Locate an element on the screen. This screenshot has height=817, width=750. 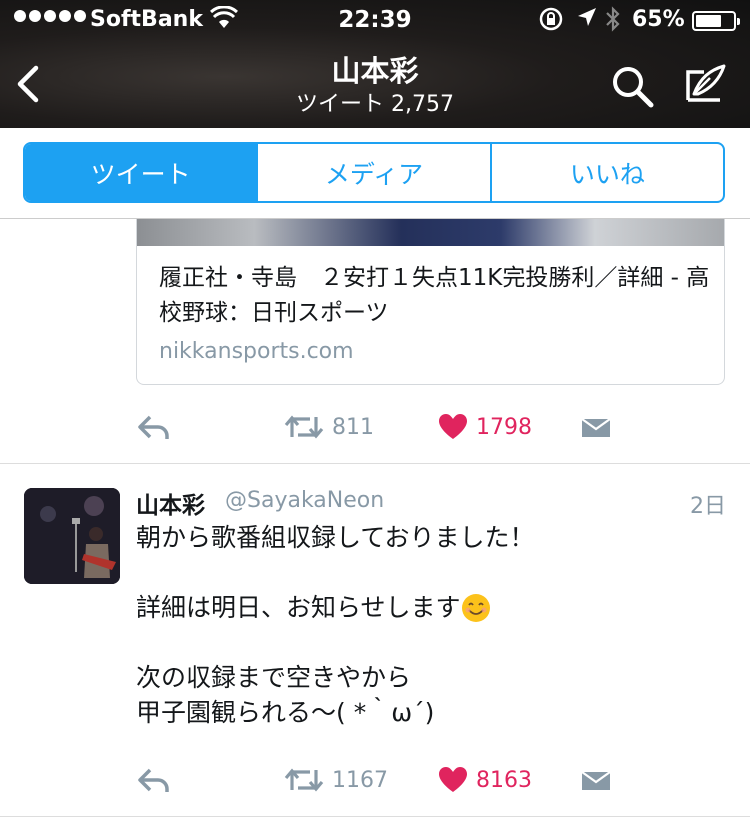
tab-media: メディア is located at coordinates (375, 172).